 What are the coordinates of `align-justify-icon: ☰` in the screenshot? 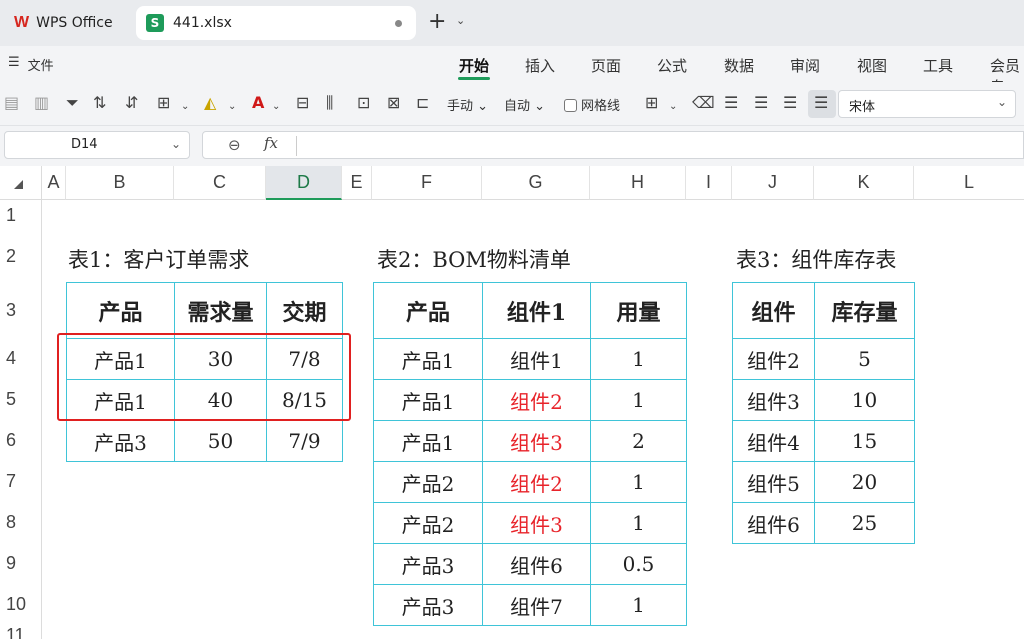 It's located at (821, 103).